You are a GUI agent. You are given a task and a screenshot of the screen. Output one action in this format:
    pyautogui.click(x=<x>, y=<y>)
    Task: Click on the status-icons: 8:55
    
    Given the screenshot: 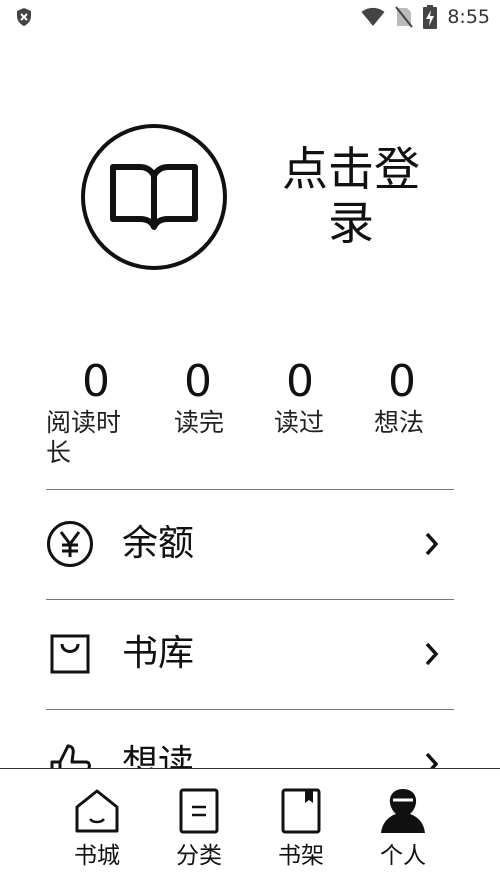 What is the action you would take?
    pyautogui.click(x=425, y=17)
    